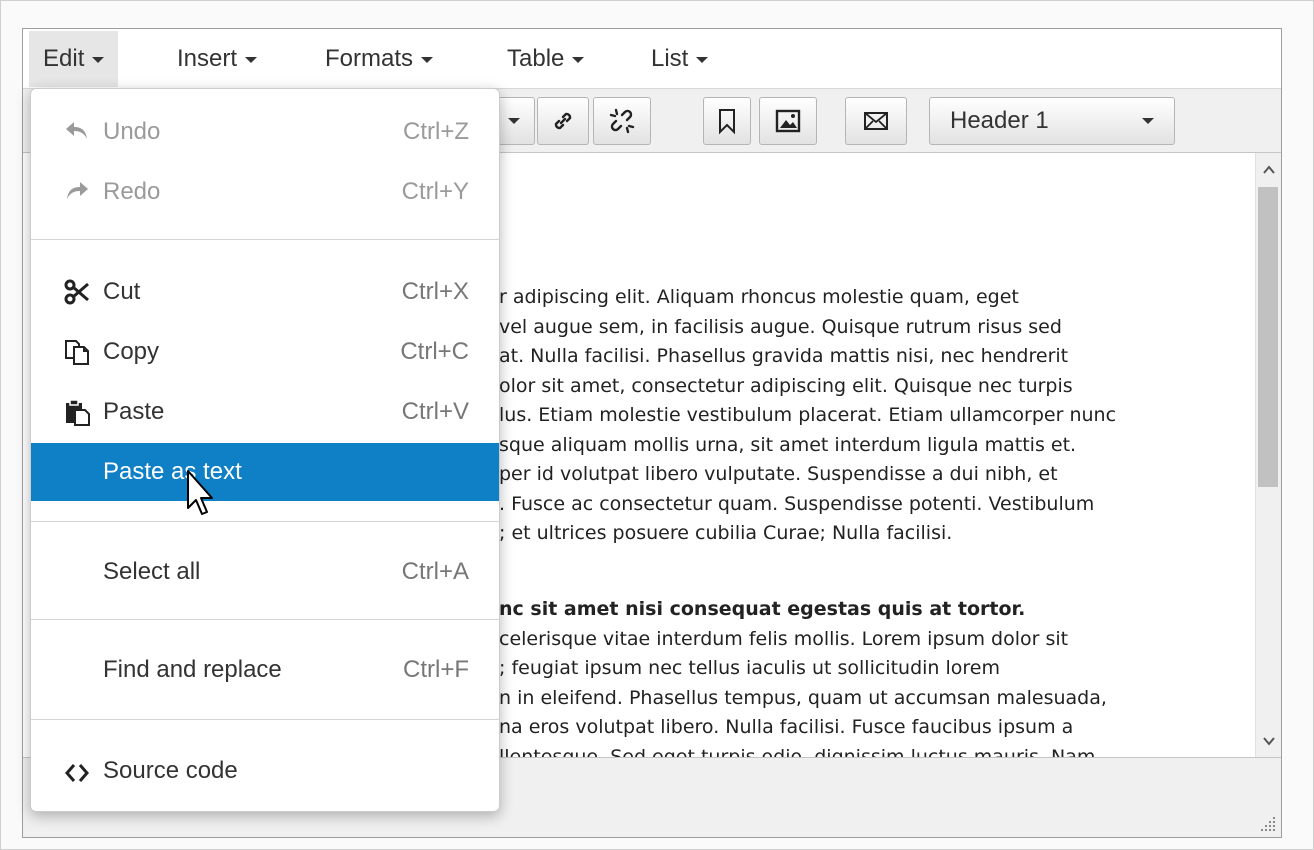 The height and width of the screenshot is (850, 1314). Describe the element at coordinates (1269, 170) in the screenshot. I see `scroll-up-icon` at that location.